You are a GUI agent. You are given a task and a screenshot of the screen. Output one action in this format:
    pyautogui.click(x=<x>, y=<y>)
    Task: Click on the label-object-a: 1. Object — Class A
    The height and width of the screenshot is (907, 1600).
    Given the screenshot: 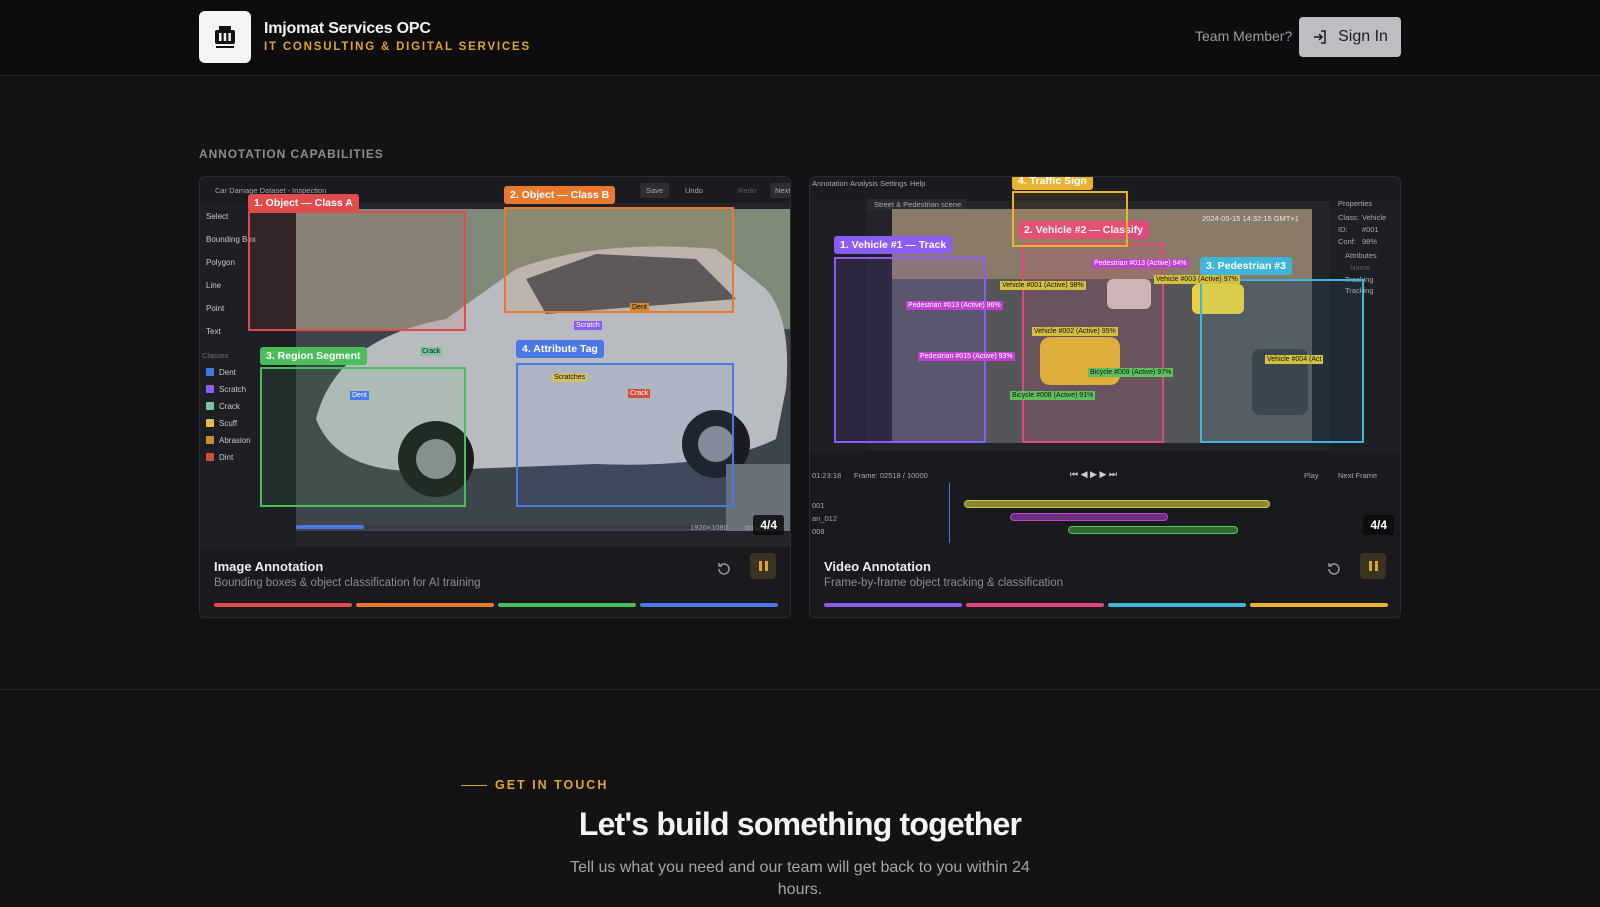 What is the action you would take?
    pyautogui.click(x=303, y=203)
    